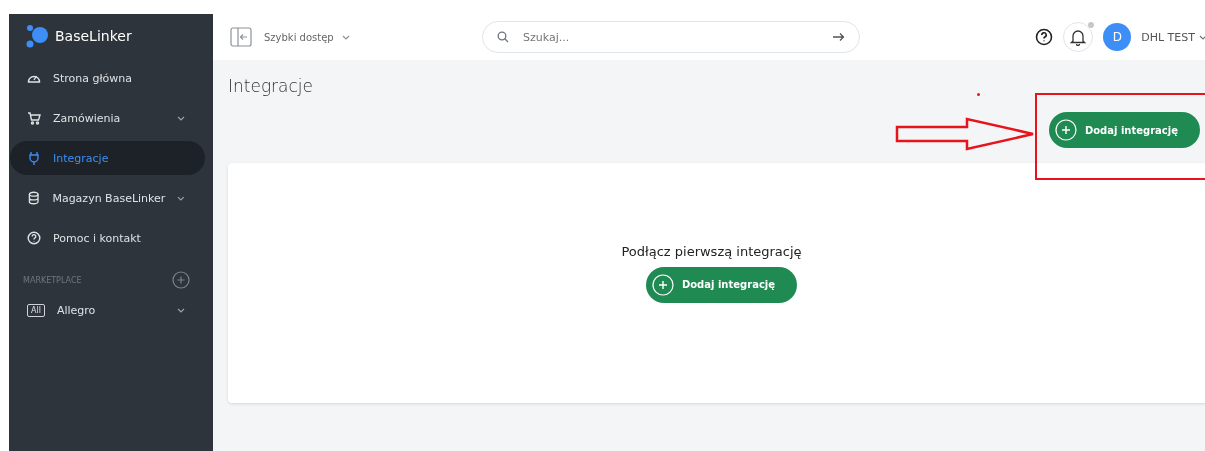 Image resolution: width=1205 pixels, height=451 pixels. Describe the element at coordinates (271, 86) in the screenshot. I see `page-title: Integracje` at that location.